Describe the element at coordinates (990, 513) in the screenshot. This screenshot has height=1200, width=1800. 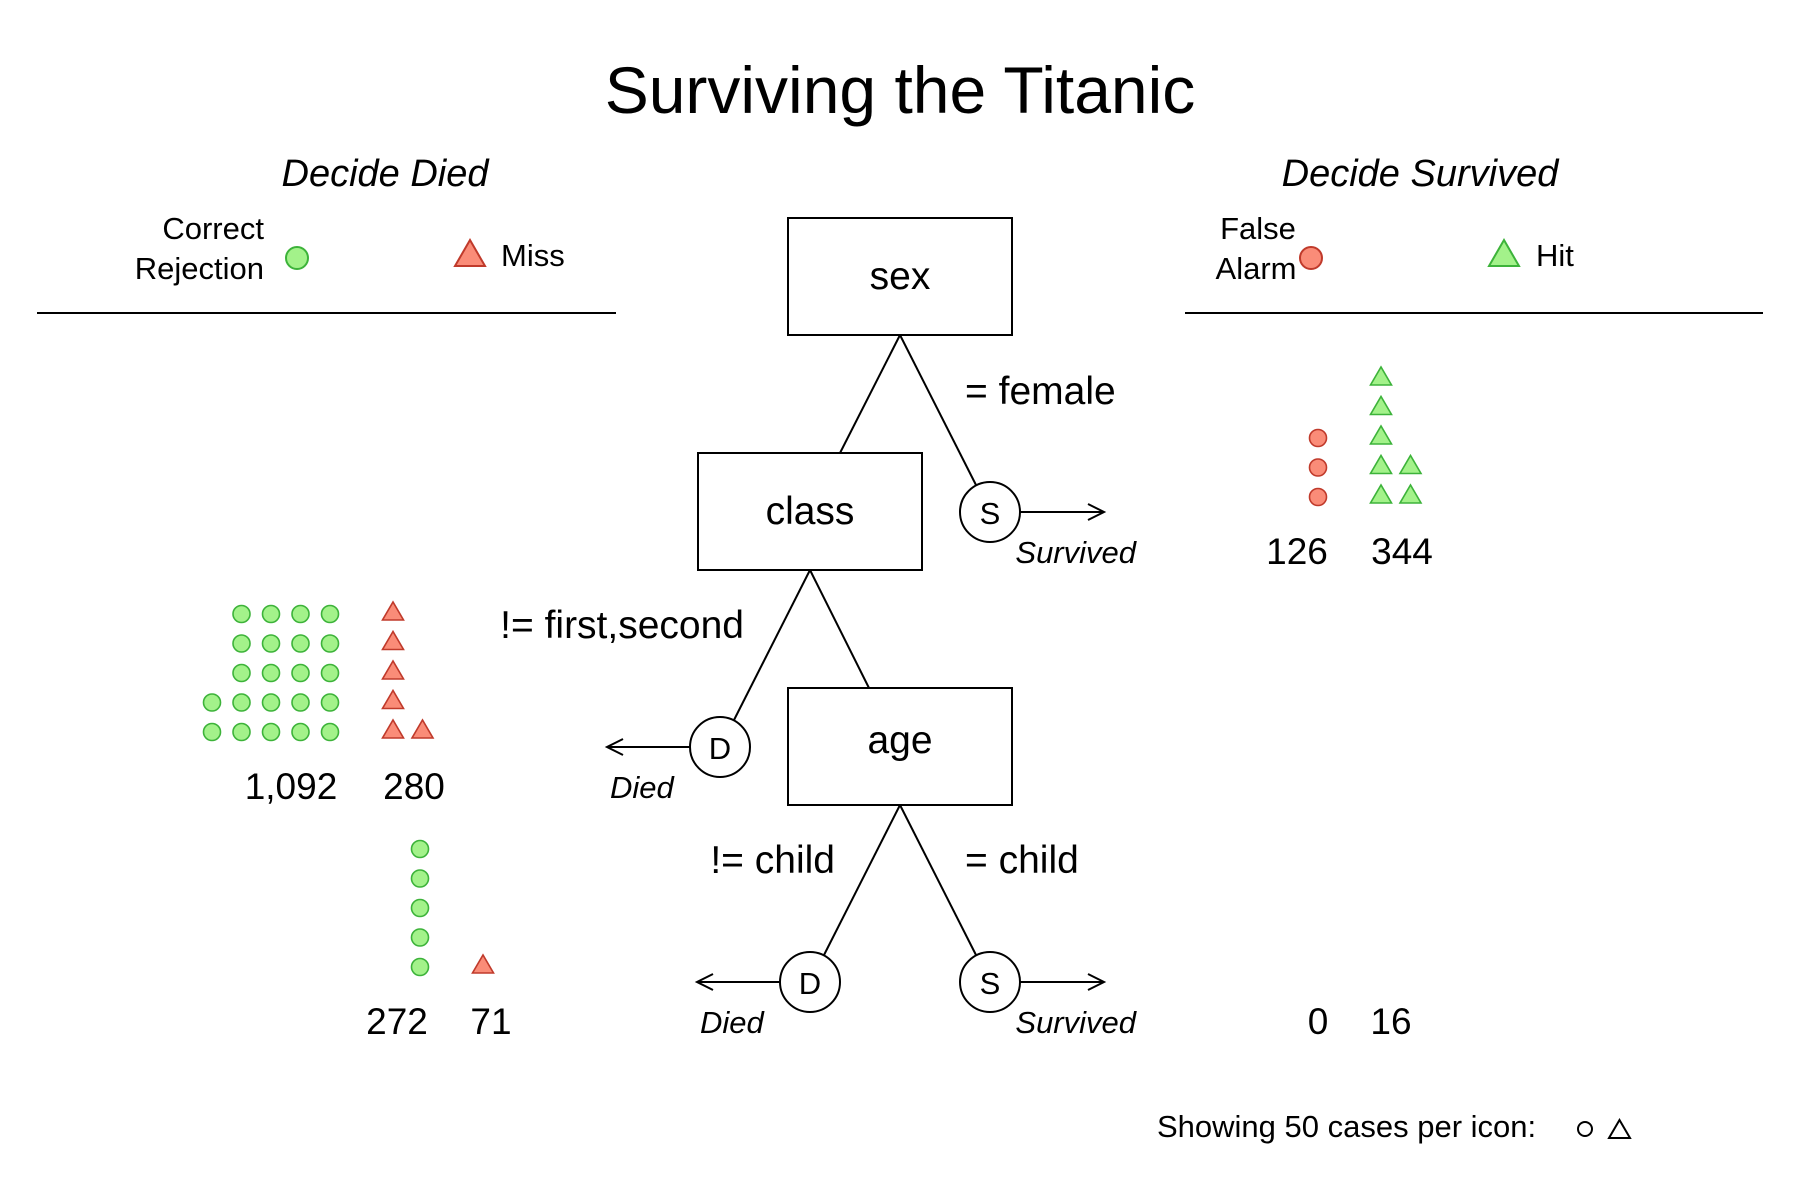
I see `exit-1-letter: S` at that location.